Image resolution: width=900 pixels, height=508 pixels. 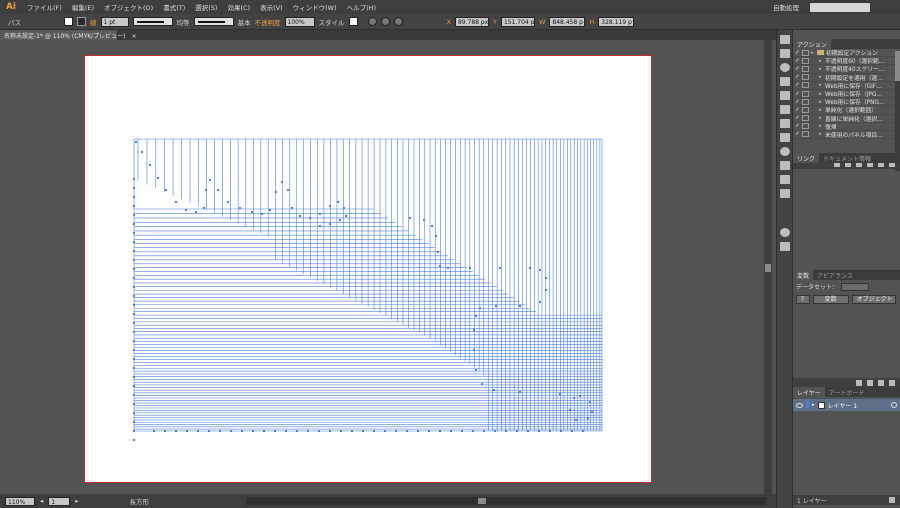 I want to click on stroke-label: 線, so click(x=93, y=22).